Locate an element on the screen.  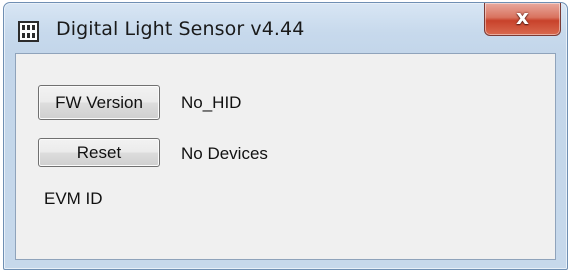
evm-id-label: EVM ID is located at coordinates (73, 198).